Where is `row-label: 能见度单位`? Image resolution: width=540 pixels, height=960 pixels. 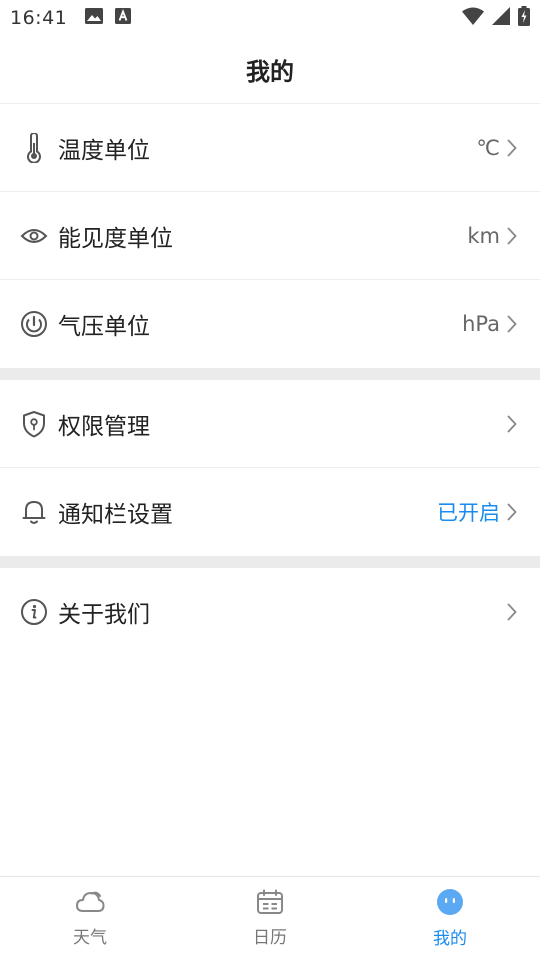
row-label: 能见度单位 is located at coordinates (115, 238).